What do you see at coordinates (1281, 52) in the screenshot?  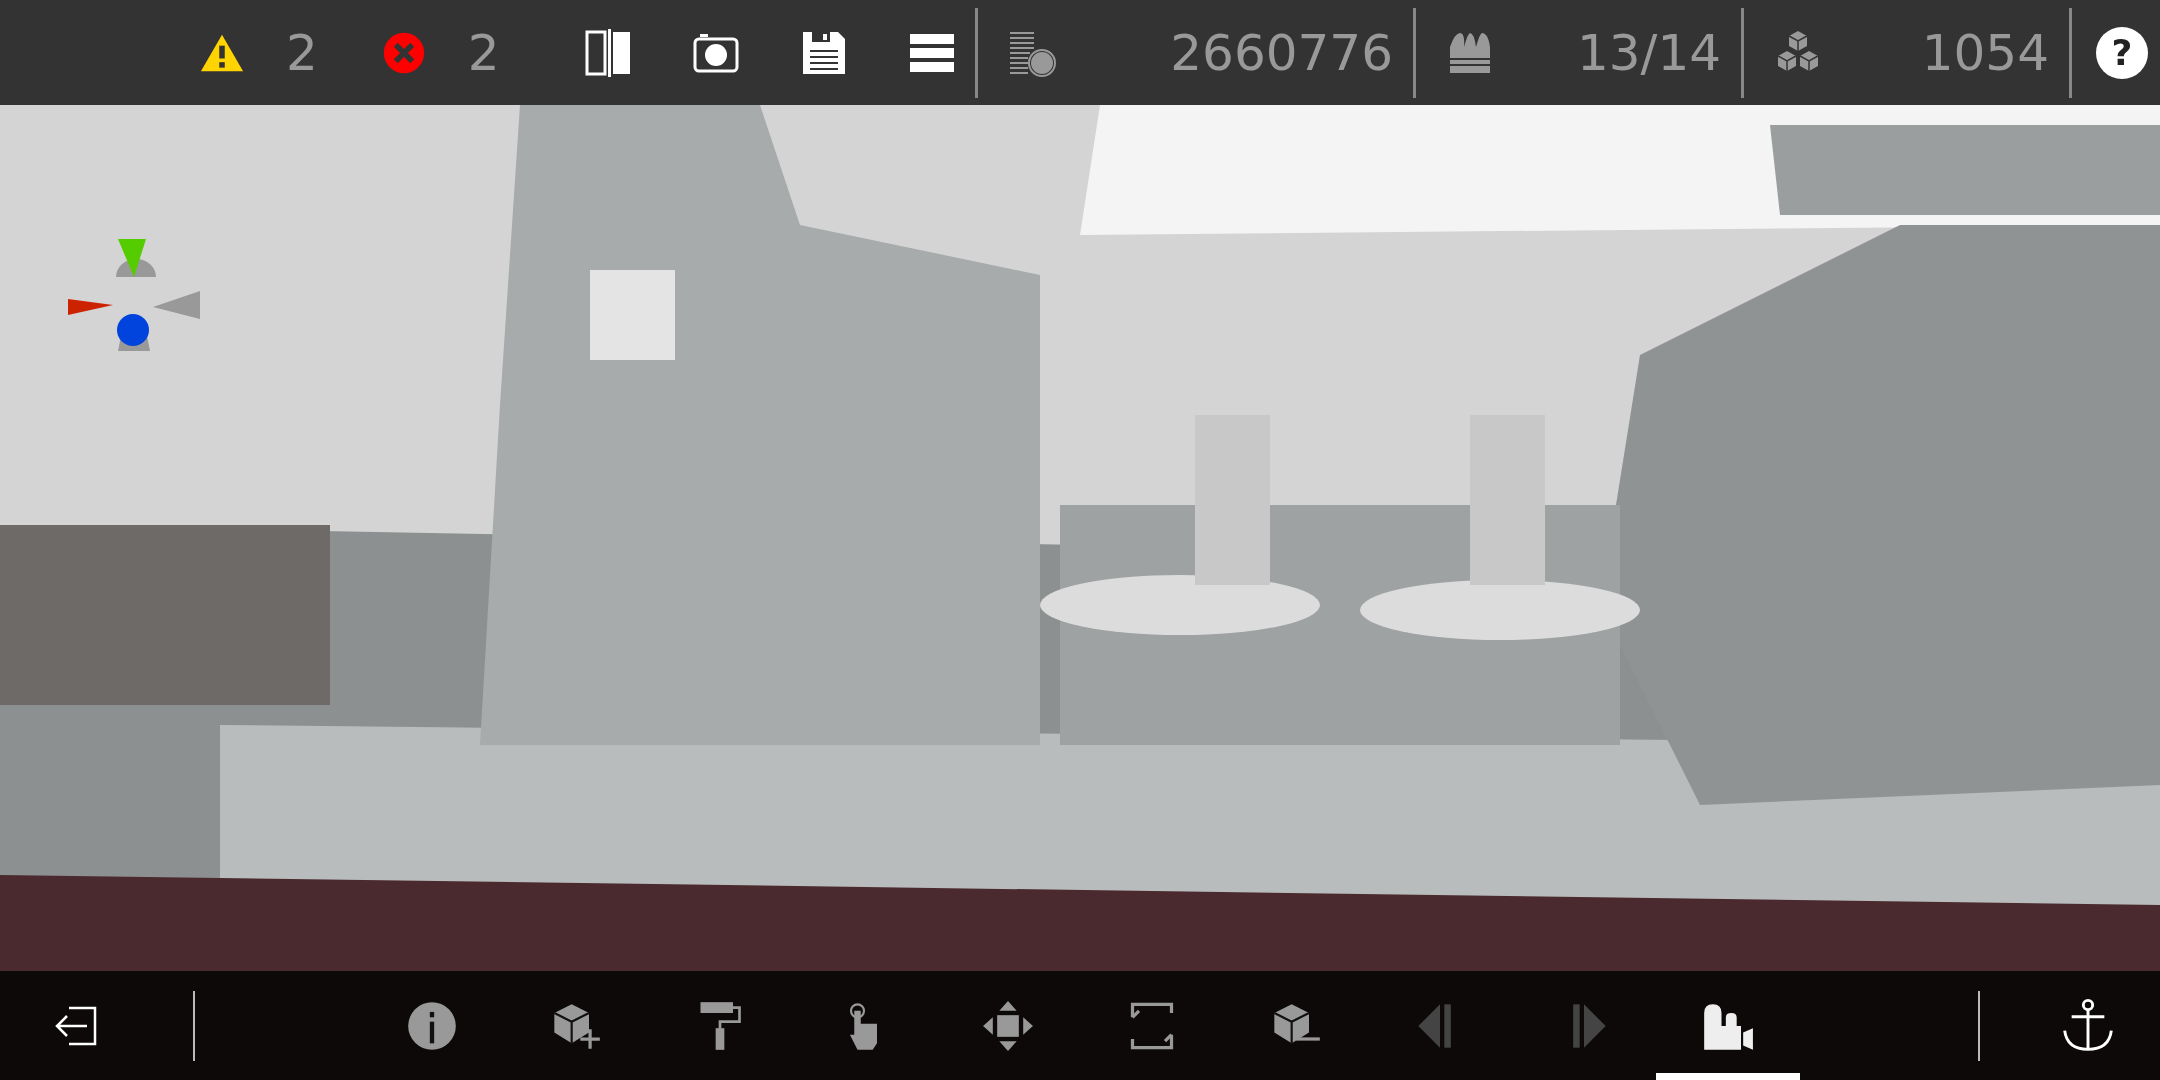 I see `stat-value: 2660776` at bounding box center [1281, 52].